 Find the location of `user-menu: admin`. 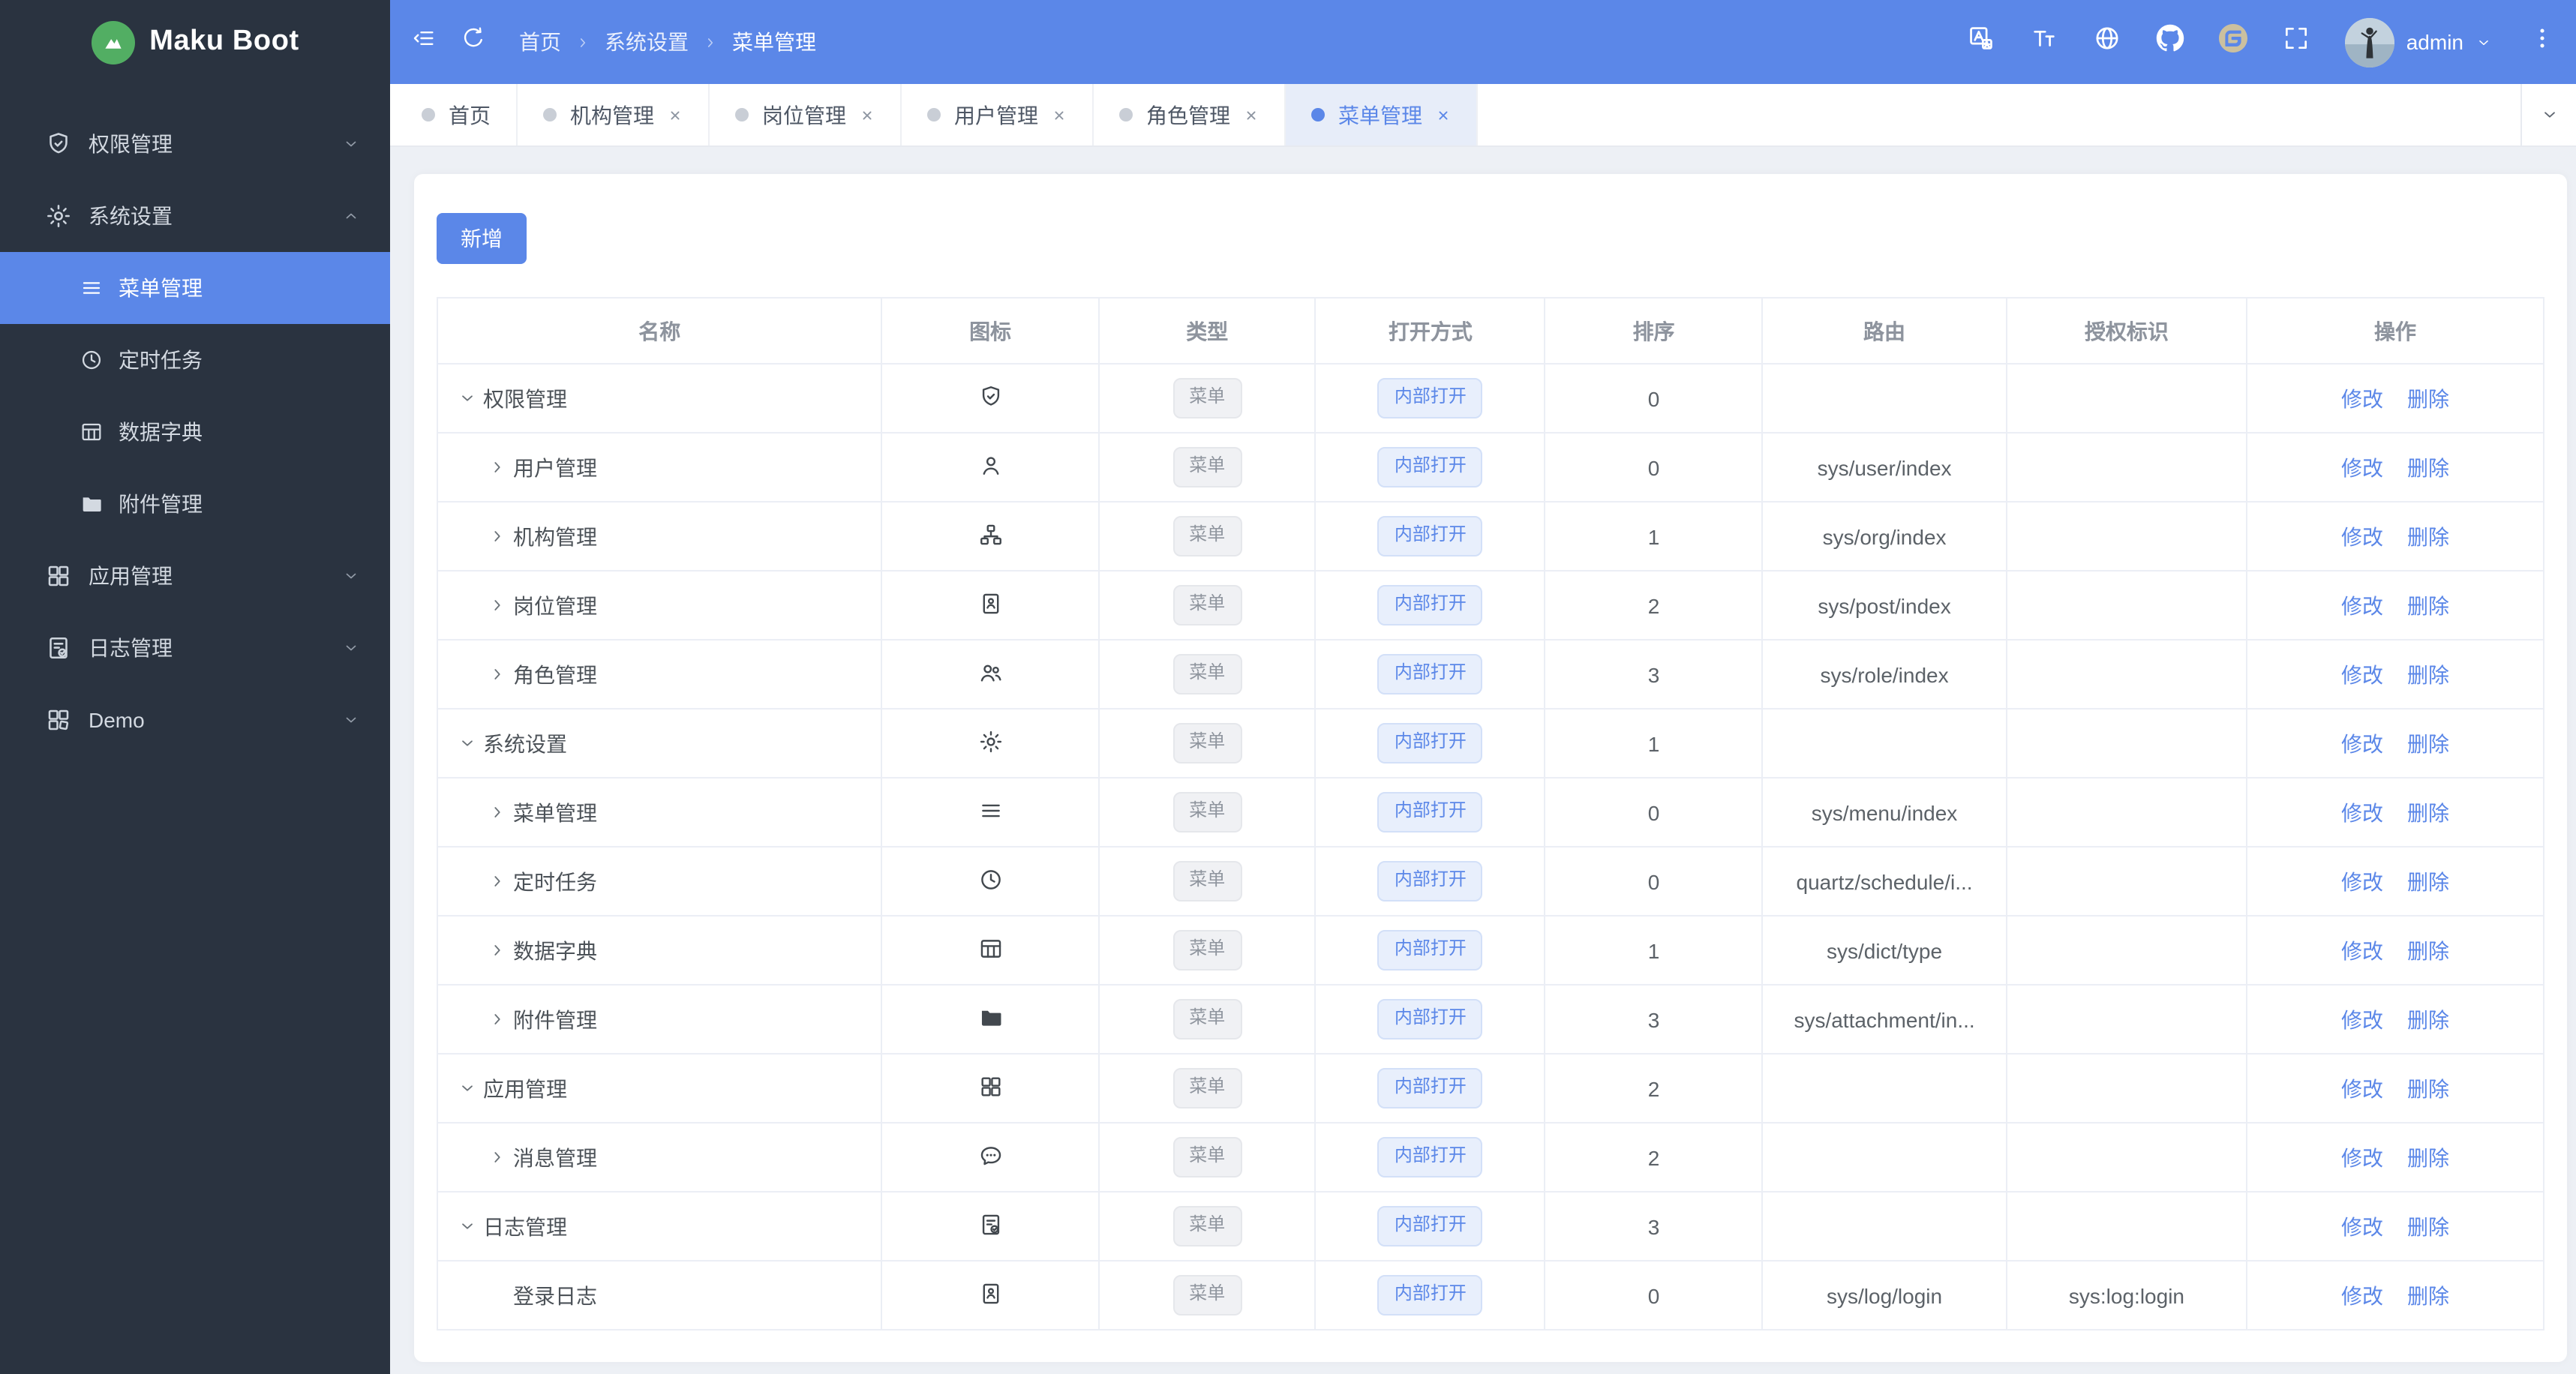

user-menu: admin is located at coordinates (2418, 42).